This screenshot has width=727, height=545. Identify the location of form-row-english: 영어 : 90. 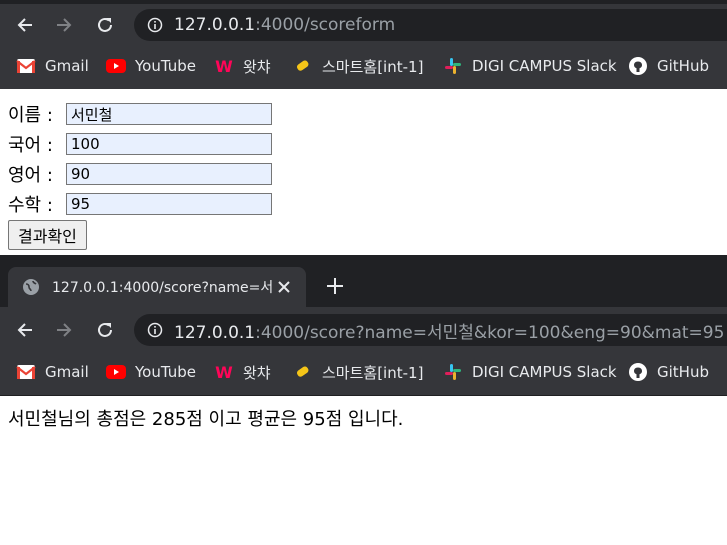
(140, 174).